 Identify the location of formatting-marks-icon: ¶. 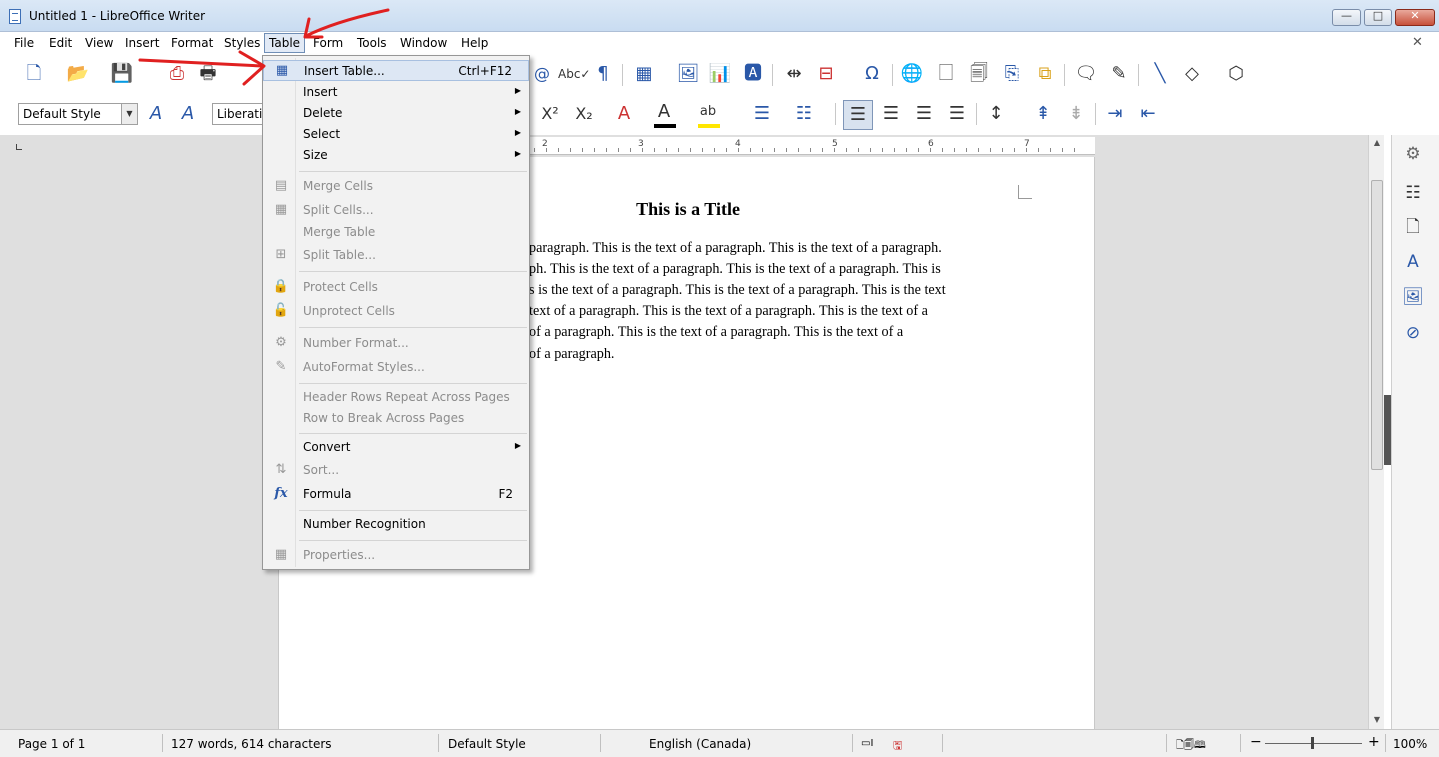
(603, 74).